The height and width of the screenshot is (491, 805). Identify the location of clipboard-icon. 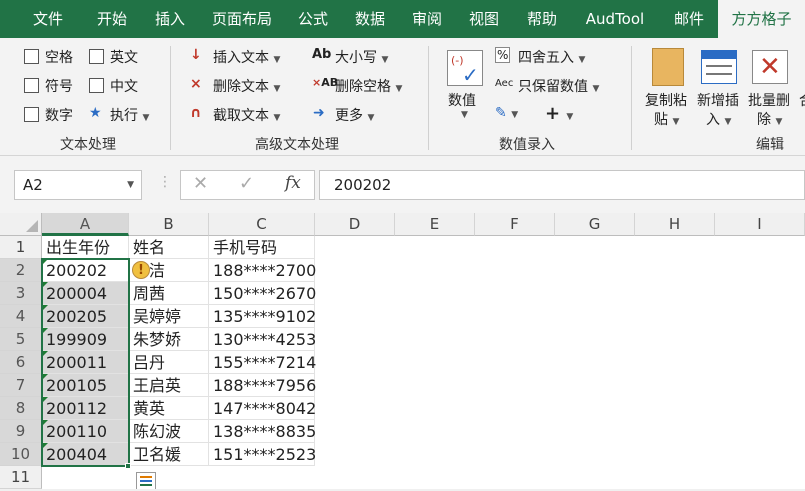
(668, 67).